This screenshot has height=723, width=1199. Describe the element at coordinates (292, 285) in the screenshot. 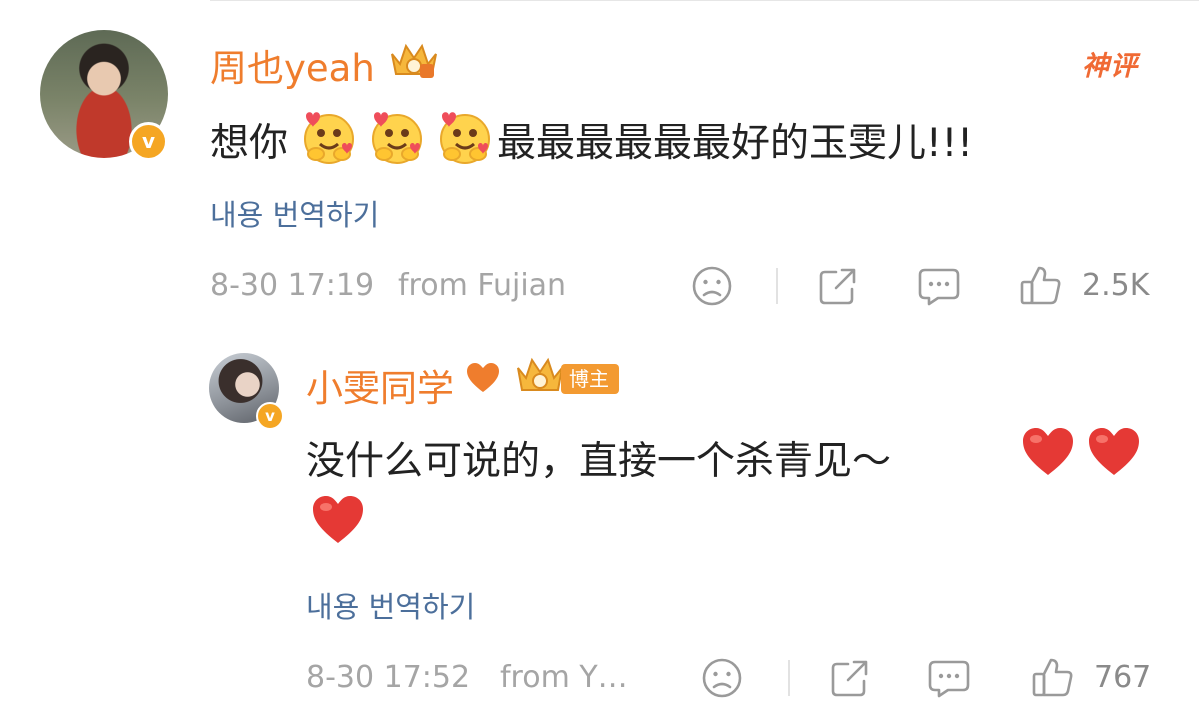

I see `comment-timestamp: 8-30 17:19` at that location.